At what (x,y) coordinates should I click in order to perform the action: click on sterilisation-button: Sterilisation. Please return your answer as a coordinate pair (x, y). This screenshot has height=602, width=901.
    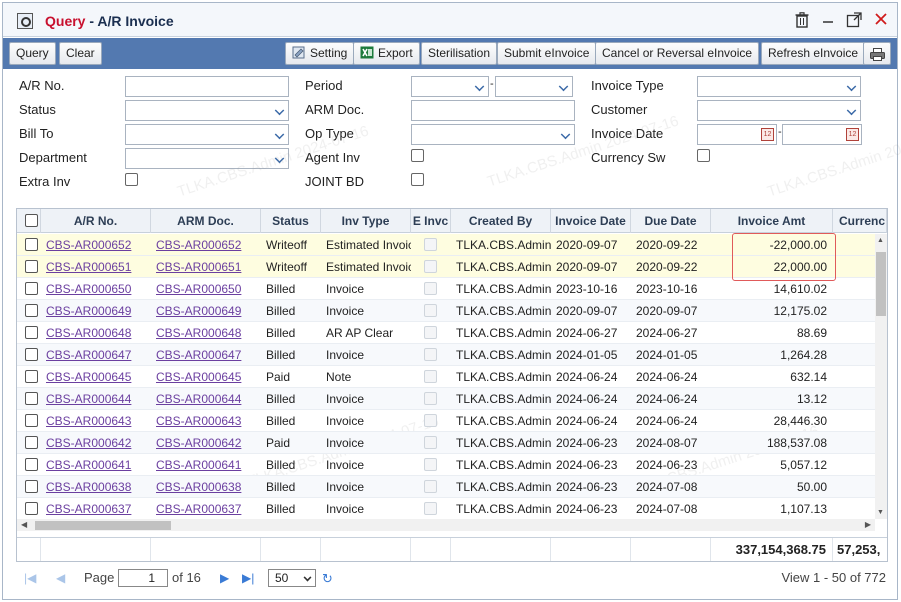
    Looking at the image, I should click on (459, 53).